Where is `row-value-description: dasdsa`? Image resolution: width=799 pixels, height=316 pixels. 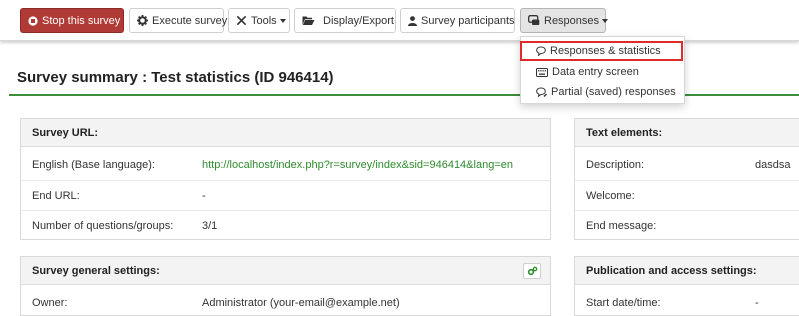
row-value-description: dasdsa is located at coordinates (773, 165).